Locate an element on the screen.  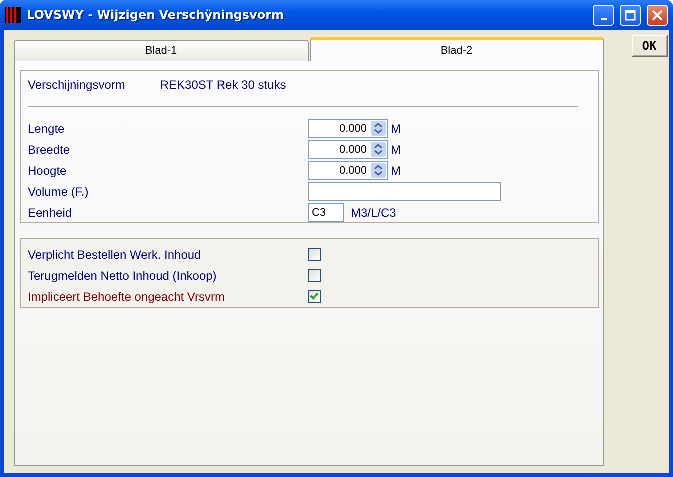
tab: Blad-1 is located at coordinates (161, 50).